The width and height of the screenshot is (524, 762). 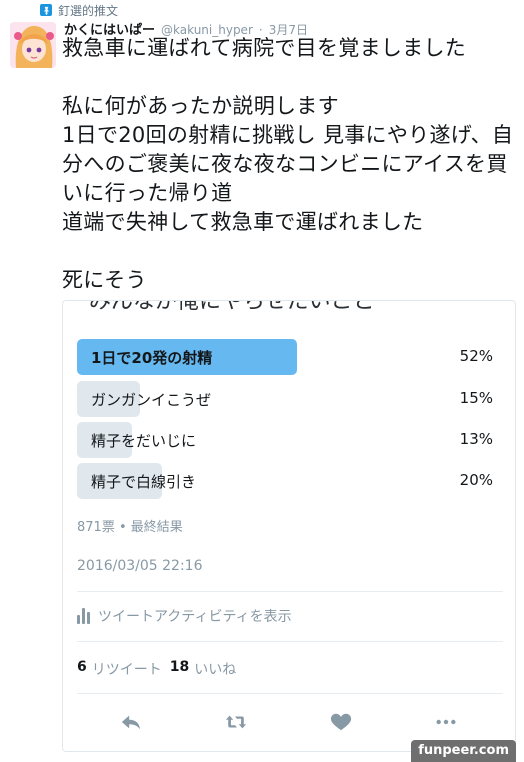 I want to click on poll-choice: ガンガンイこうぜ 15%, so click(x=289, y=399).